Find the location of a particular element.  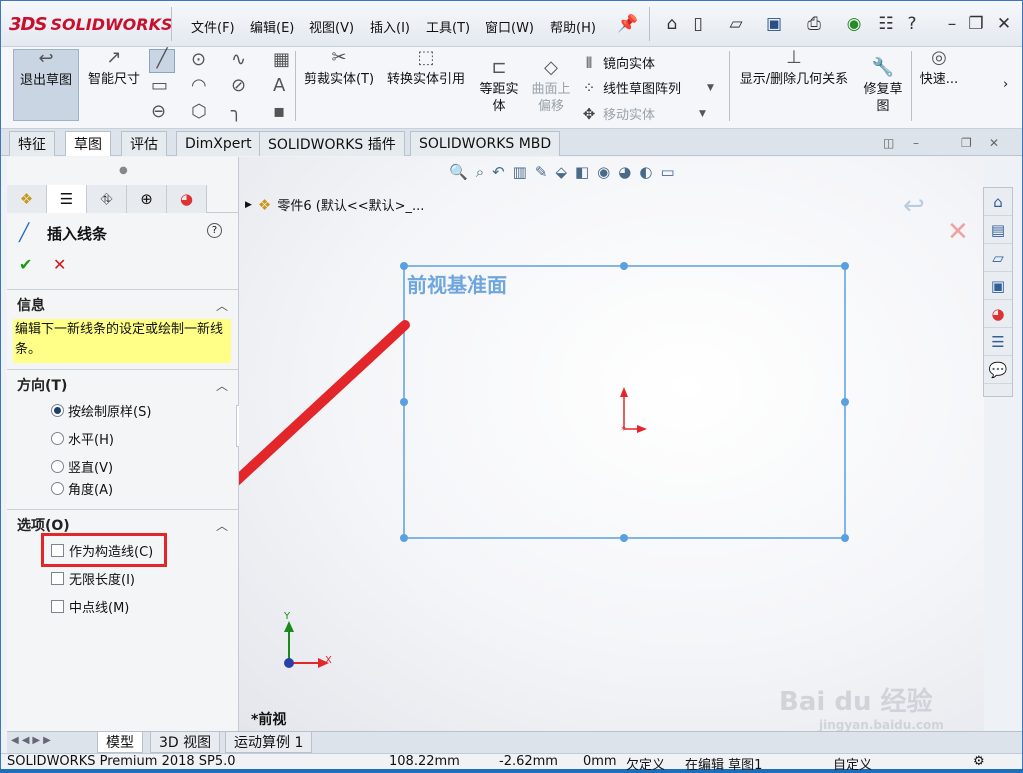

mirror-label: 镜向实体 is located at coordinates (629, 64).